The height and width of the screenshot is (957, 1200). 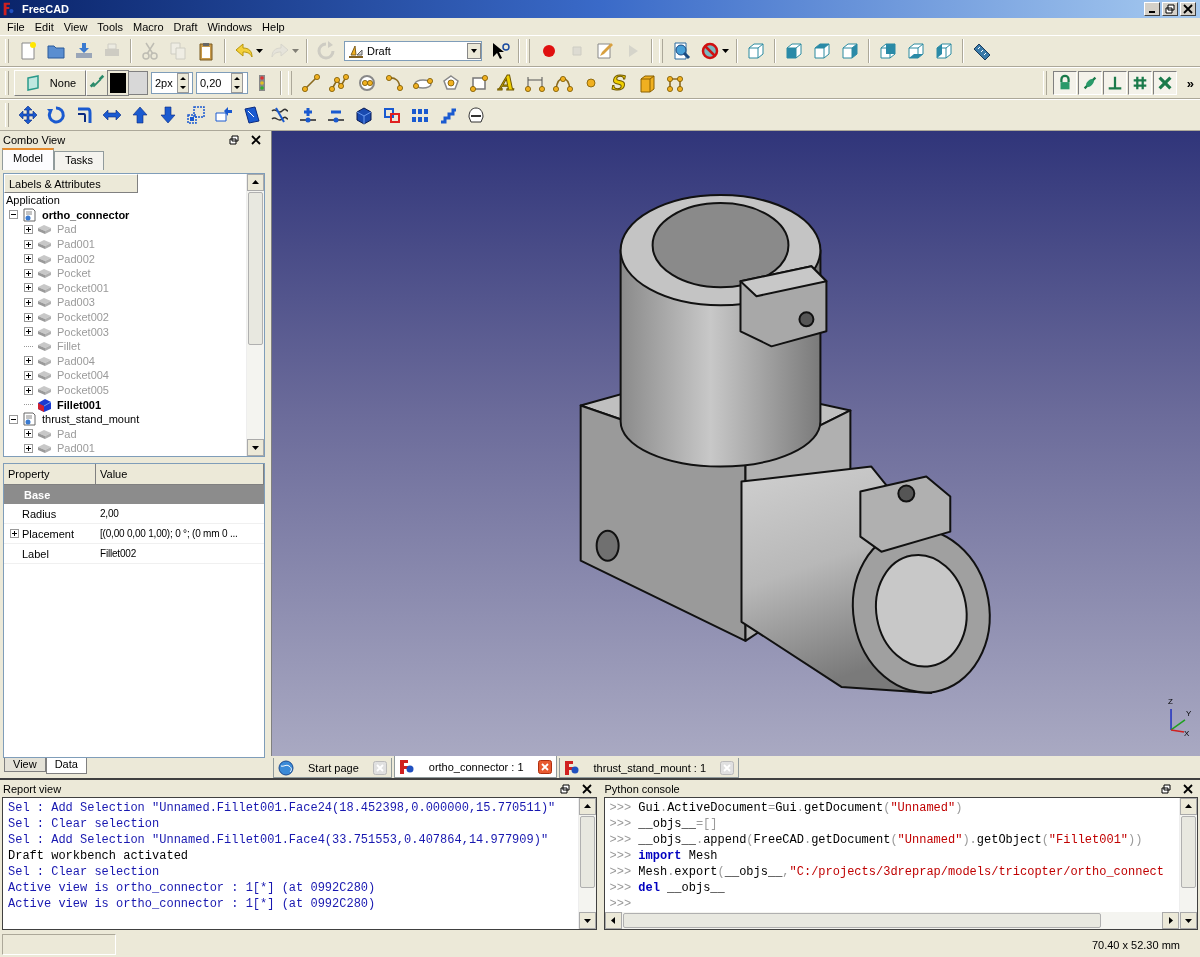 What do you see at coordinates (475, 767) in the screenshot?
I see `document-tab: ortho_connector : 1` at bounding box center [475, 767].